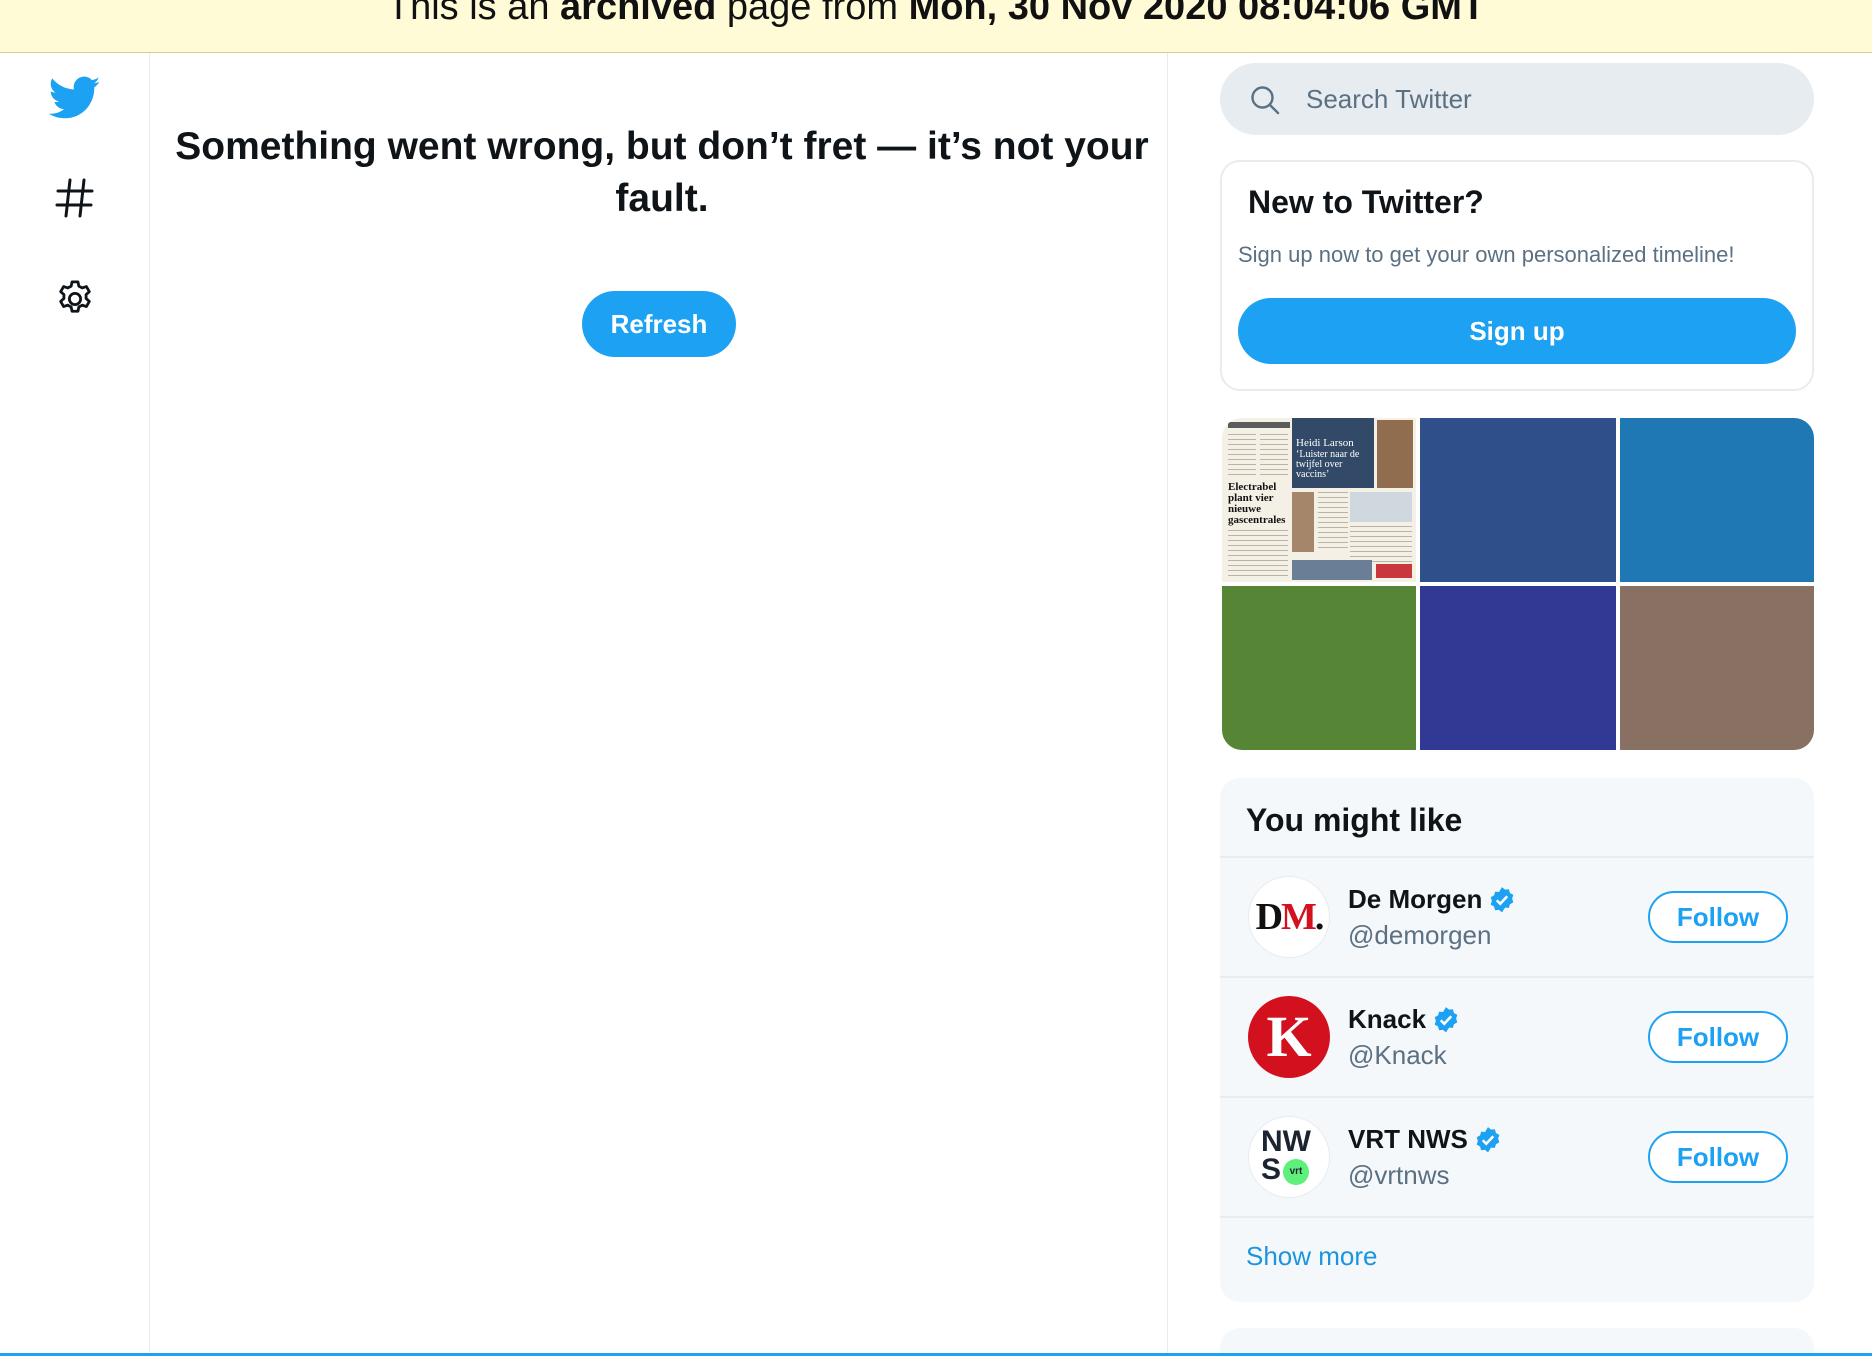 The image size is (1872, 1356). What do you see at coordinates (1517, 1035) in the screenshot?
I see `account-row-knack: K Knack @Knack Follow` at bounding box center [1517, 1035].